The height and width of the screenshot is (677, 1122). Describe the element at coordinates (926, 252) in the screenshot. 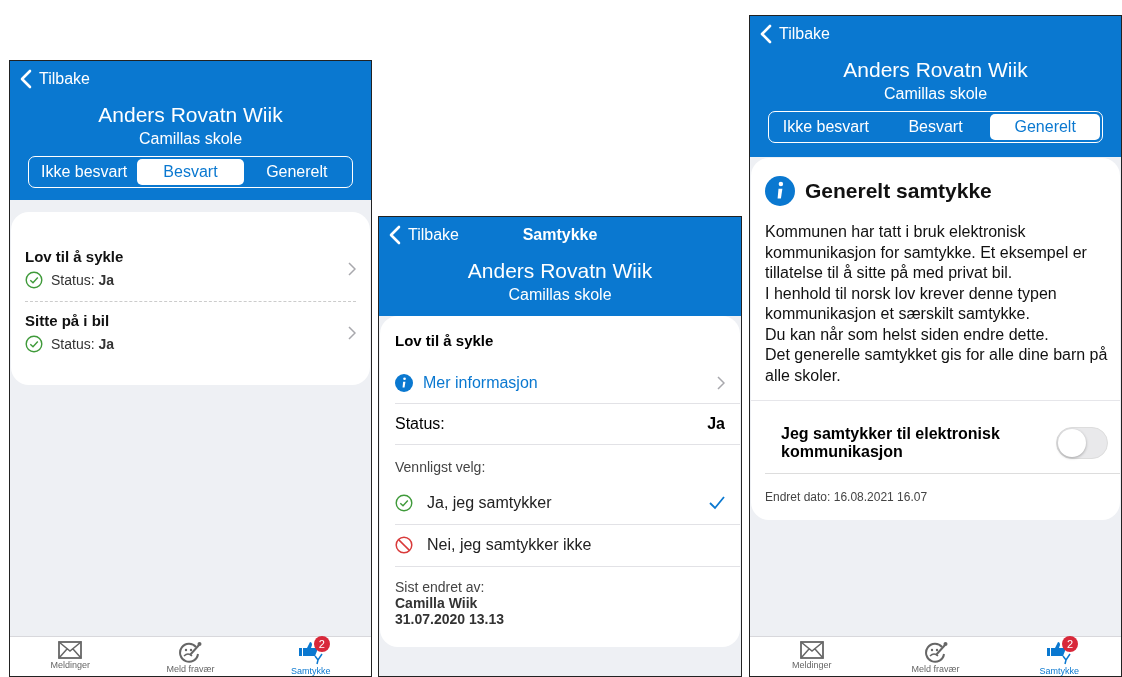

I see `consent-paragraph: Kommunen har tatt i bruk elektronisk kommunikasjon for samtykke. Et eksempel er tillatelse til å sitte på med privat bil.` at that location.